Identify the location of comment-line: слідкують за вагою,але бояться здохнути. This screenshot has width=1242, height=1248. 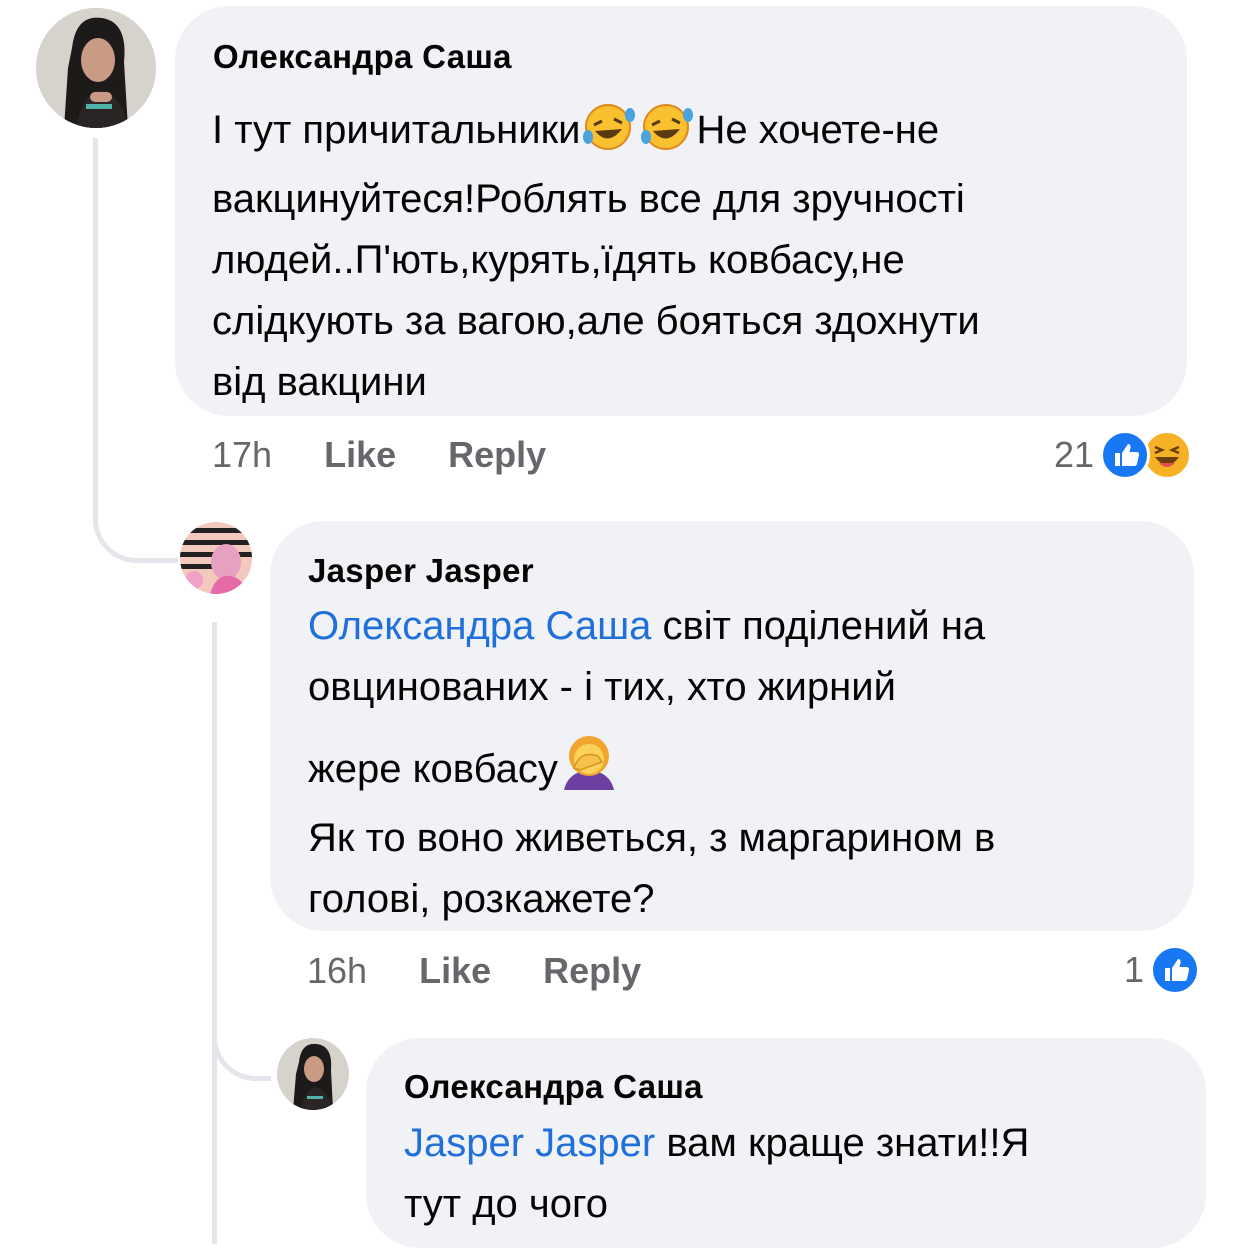
(596, 321).